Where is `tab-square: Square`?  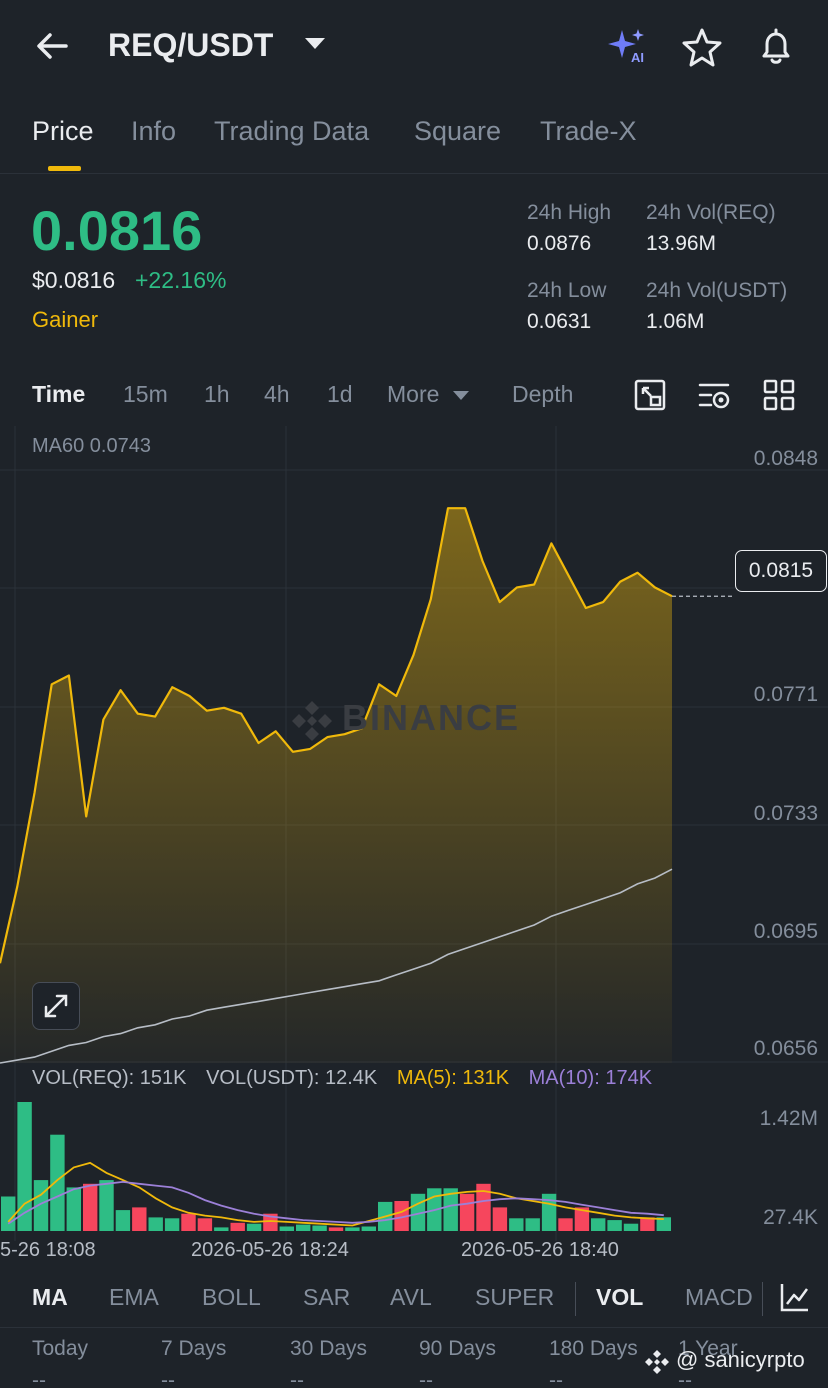 tab-square: Square is located at coordinates (457, 131).